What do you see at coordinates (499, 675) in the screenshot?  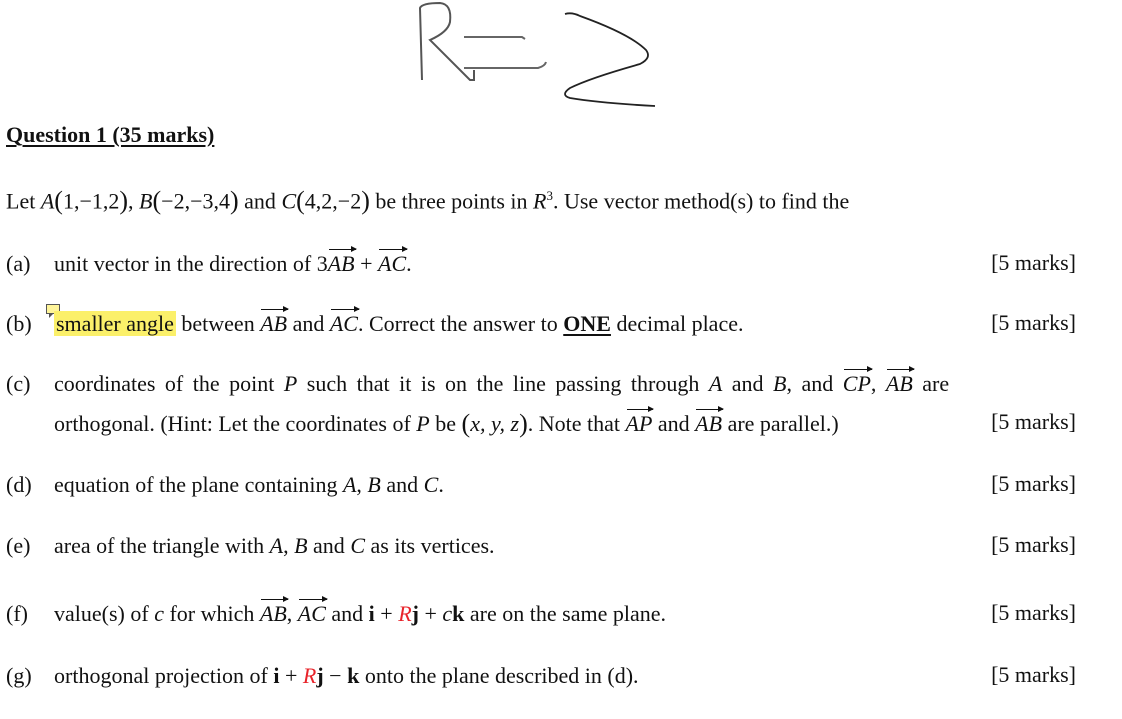 I see `part-text-2: onto the plane described in (d).` at bounding box center [499, 675].